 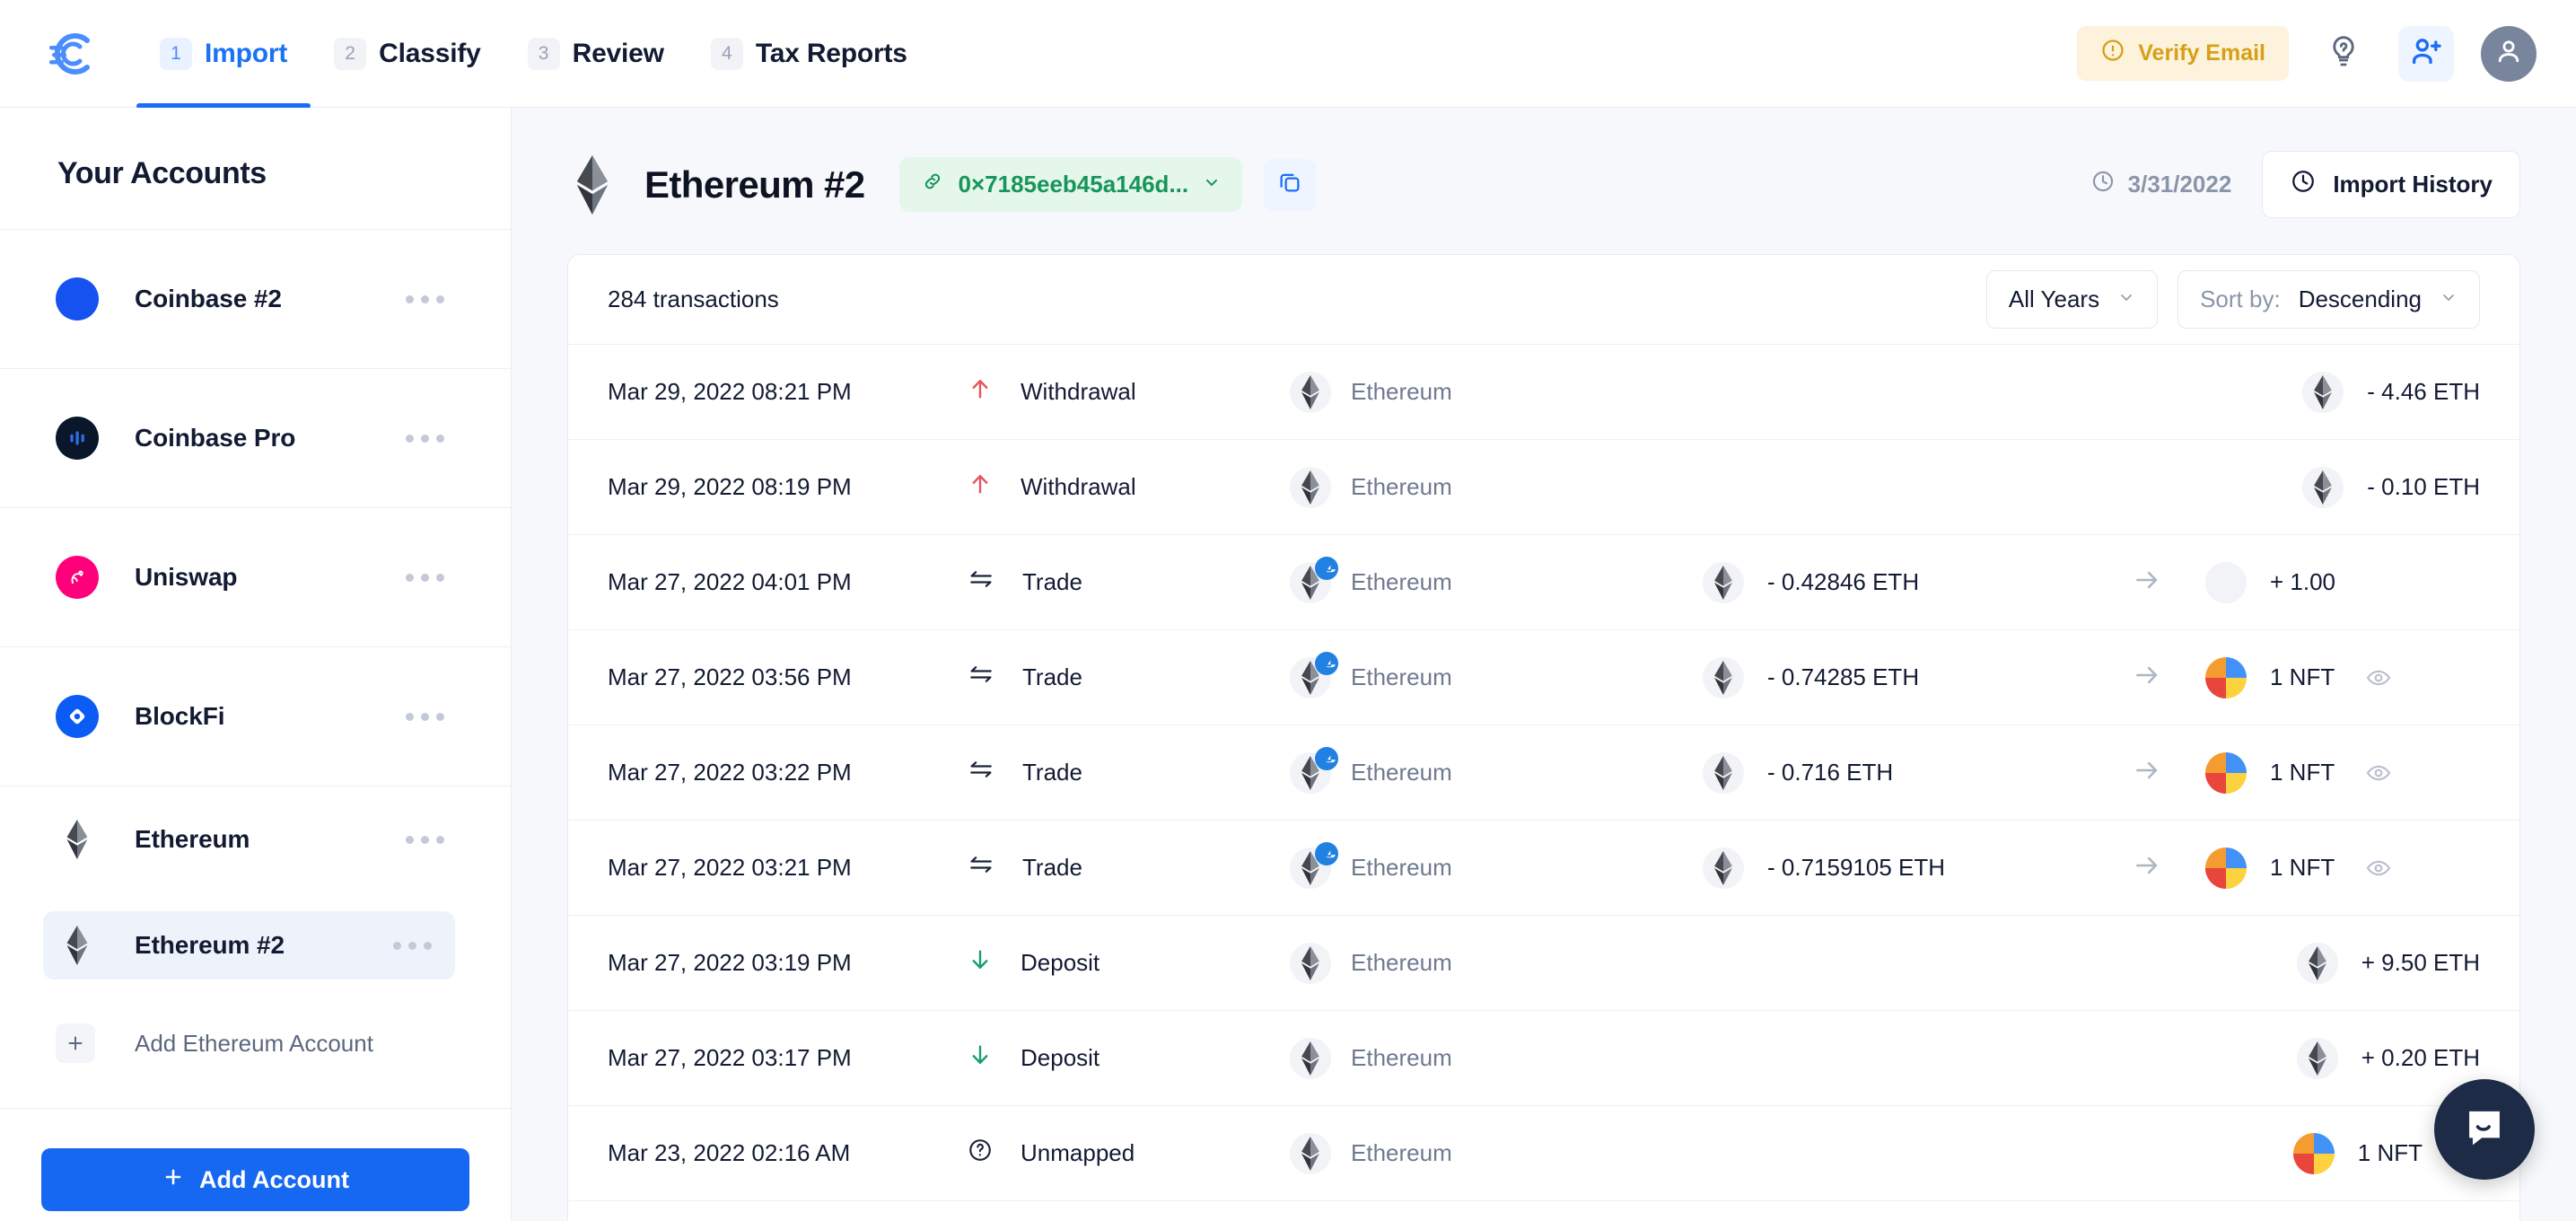 What do you see at coordinates (596, 54) in the screenshot?
I see `tab-review: 3 Review` at bounding box center [596, 54].